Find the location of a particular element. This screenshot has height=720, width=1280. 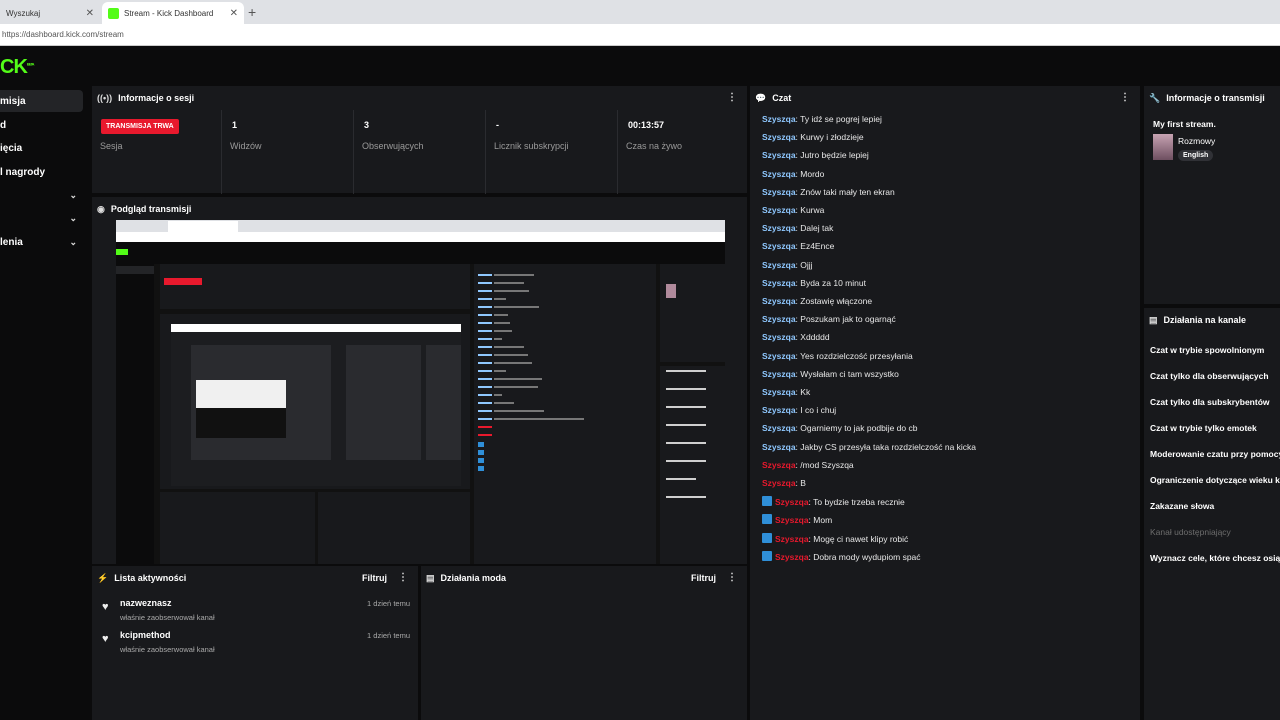

chat-message: Szyszqa: Dobra mody wydupiom spać is located at coordinates (841, 556).